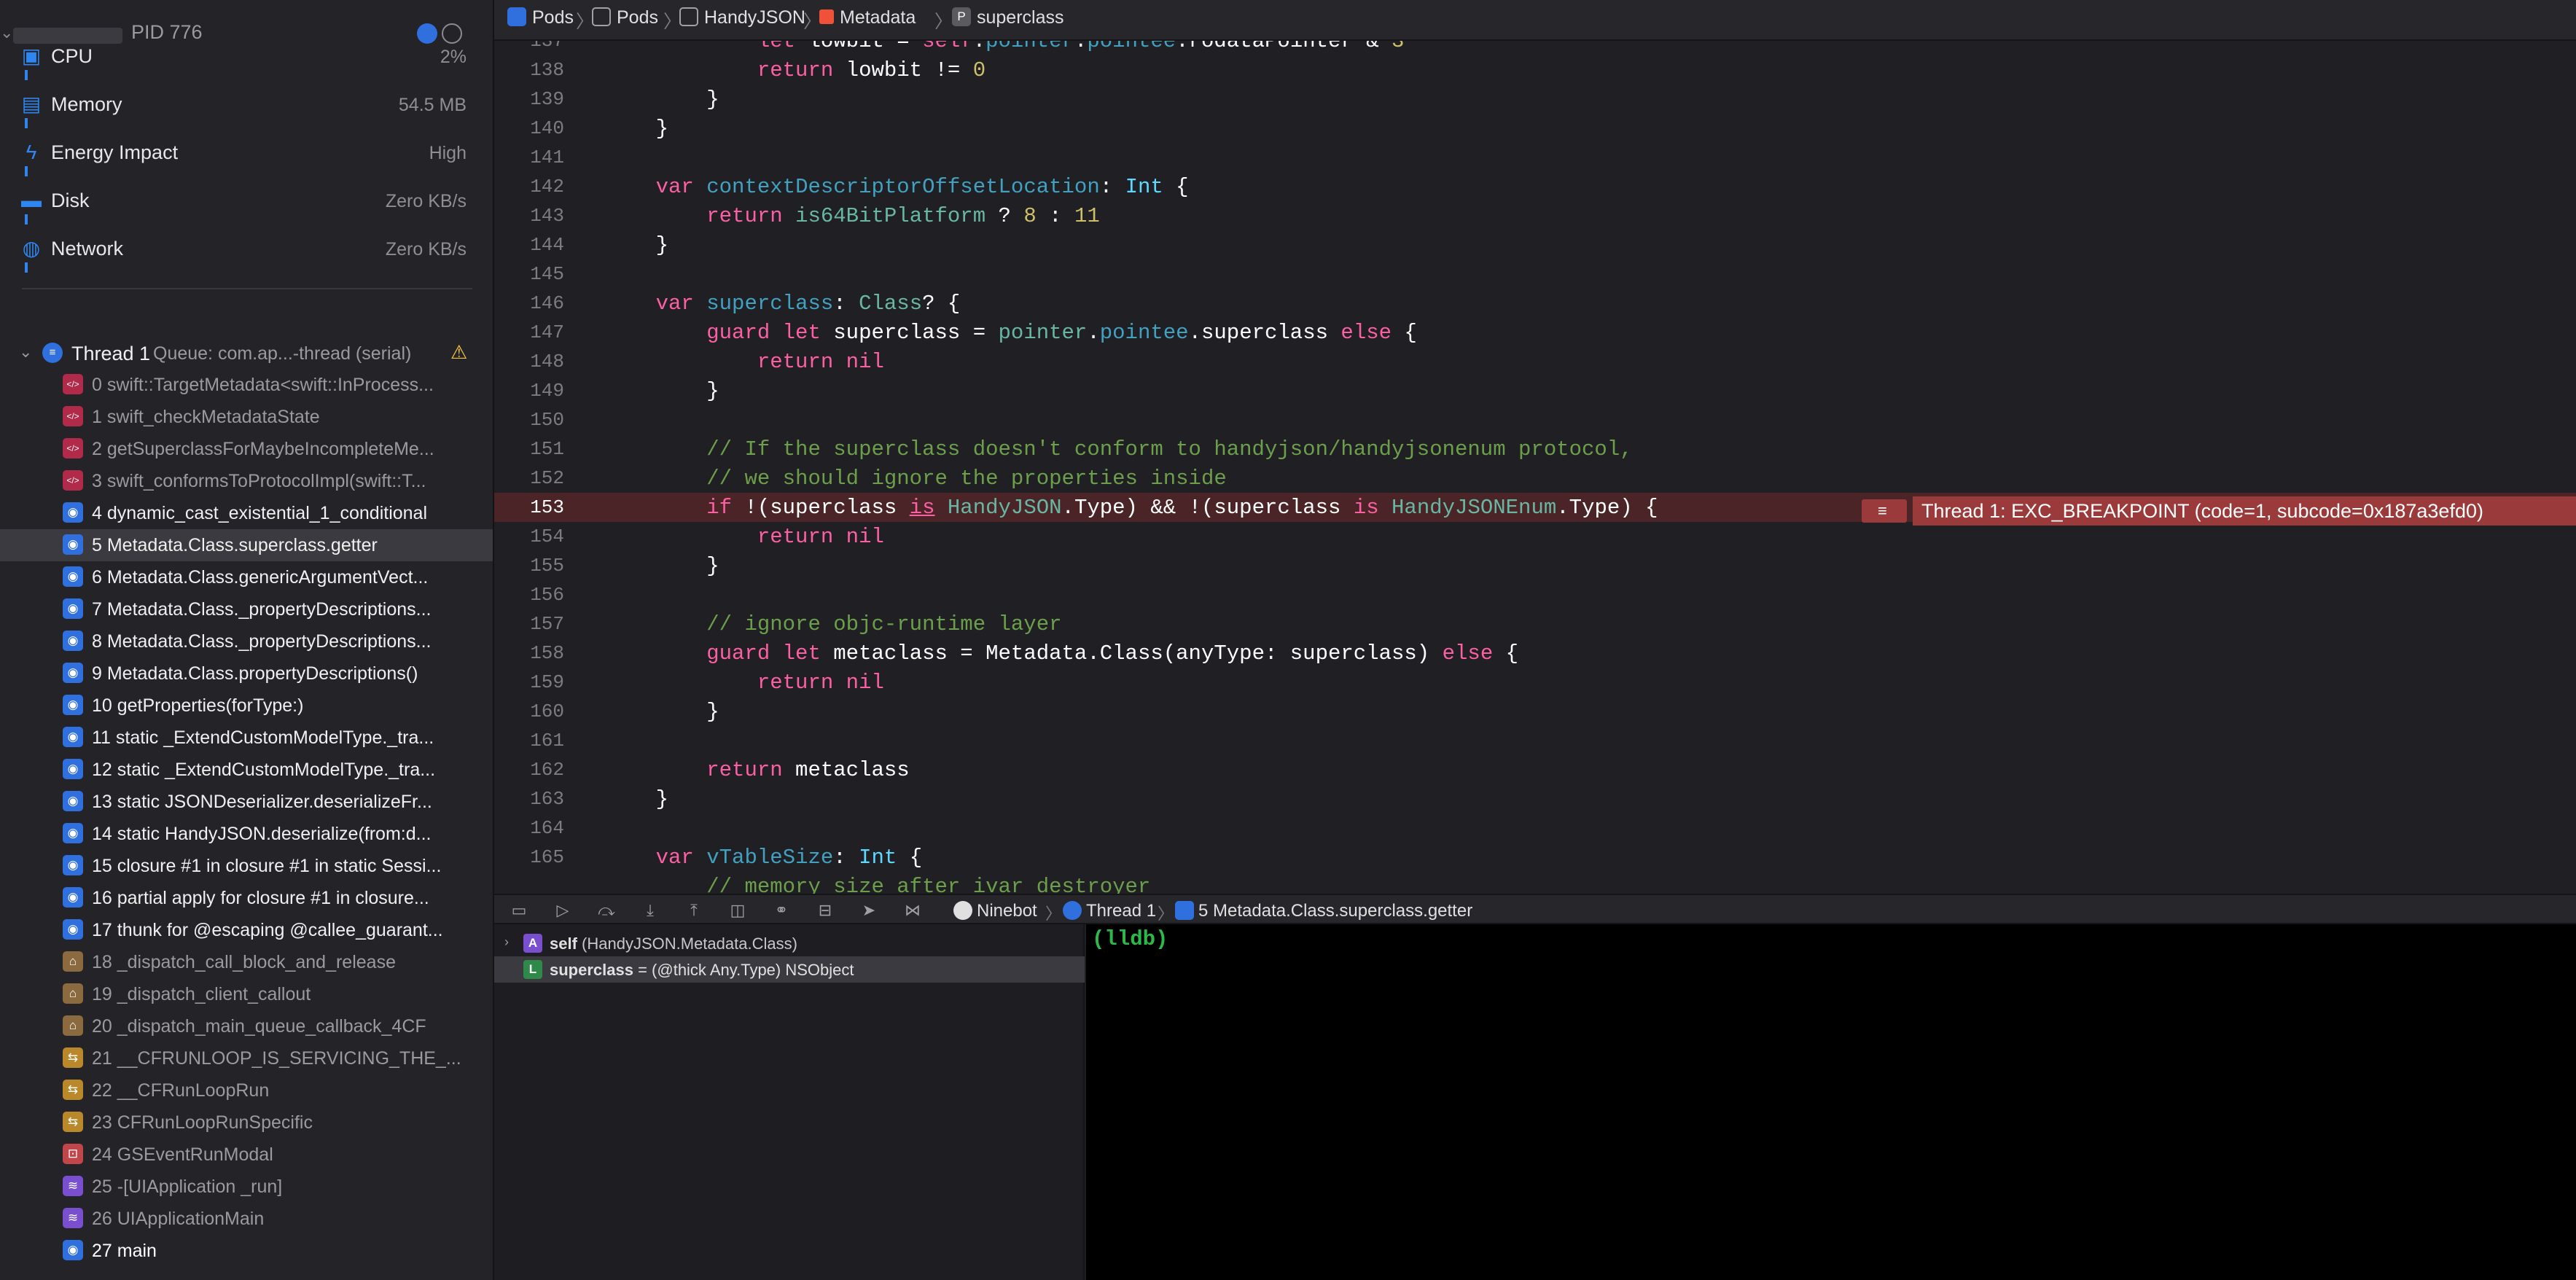 The image size is (2576, 1280). I want to click on stack-frame: ⌂ 20 _dispatch_main_queue_callback_4CF, so click(246, 1026).